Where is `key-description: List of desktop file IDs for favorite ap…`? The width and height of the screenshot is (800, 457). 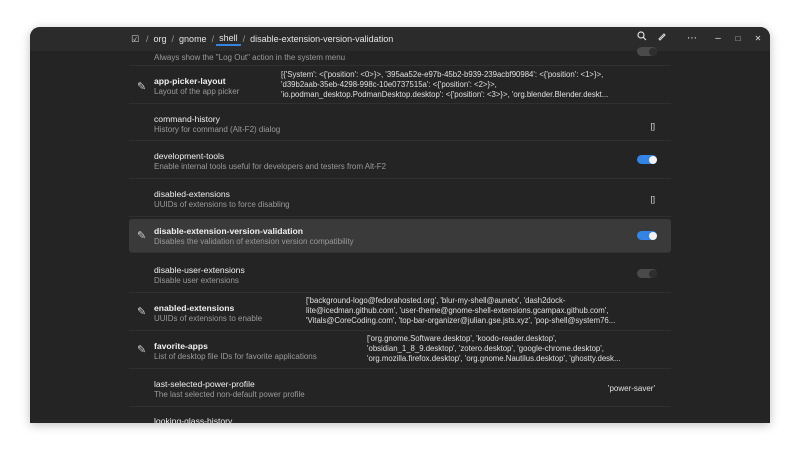 key-description: List of desktop file IDs for favorite ap… is located at coordinates (235, 356).